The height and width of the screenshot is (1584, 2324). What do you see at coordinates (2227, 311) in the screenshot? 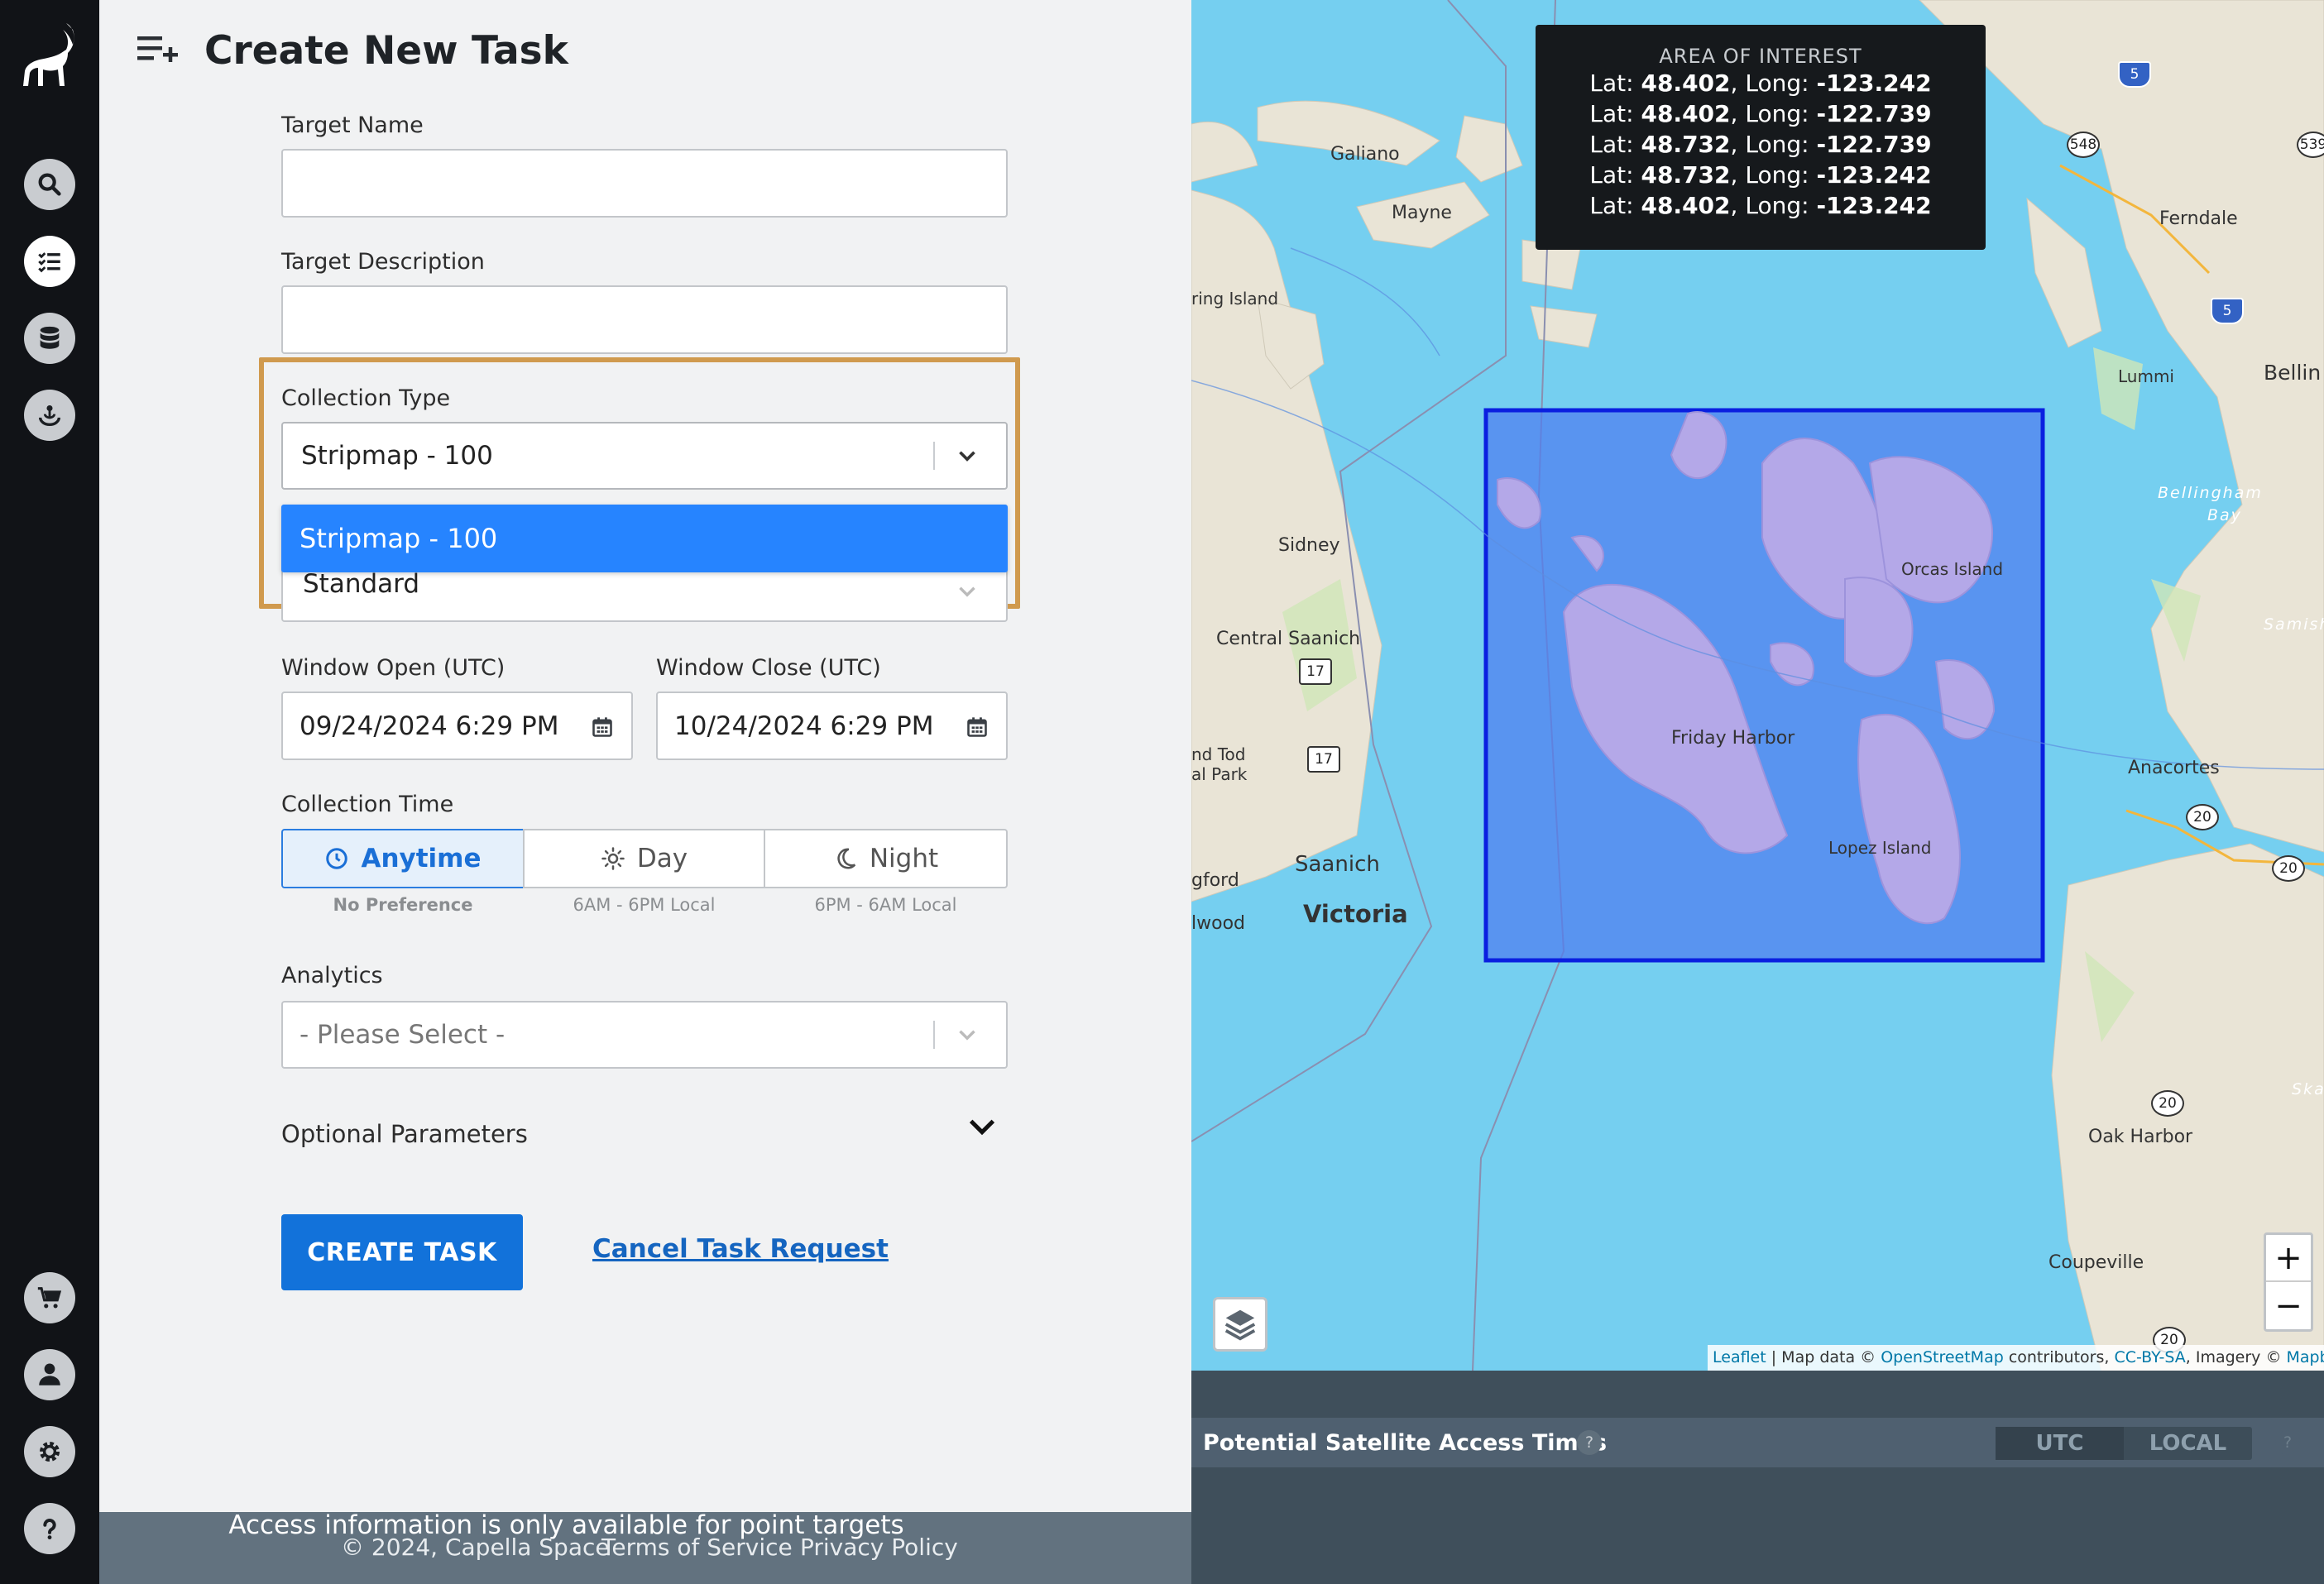
I see `interstate-shield-5: 5` at bounding box center [2227, 311].